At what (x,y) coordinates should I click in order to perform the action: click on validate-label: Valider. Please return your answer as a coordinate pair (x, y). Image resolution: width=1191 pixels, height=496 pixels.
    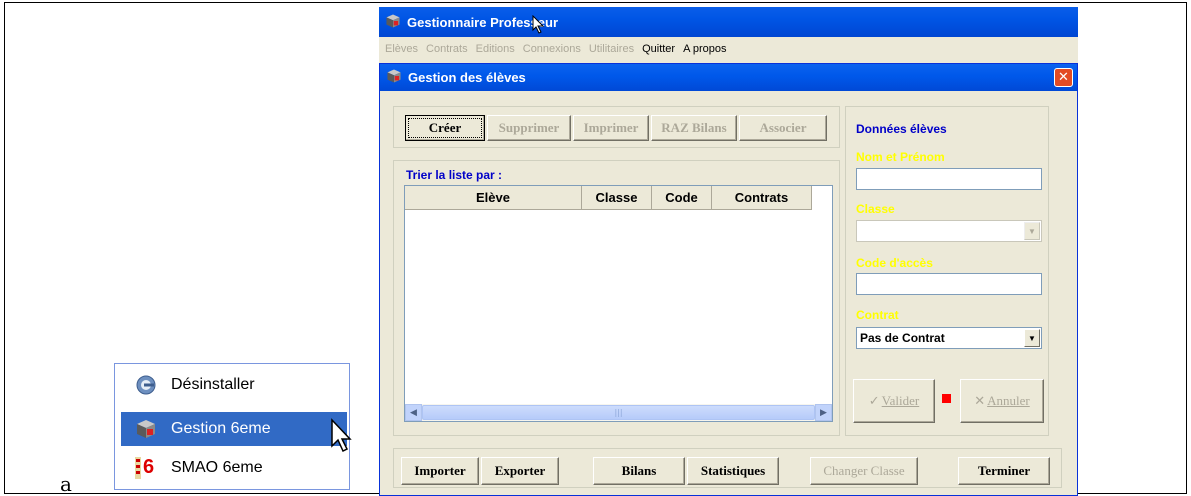
    Looking at the image, I should click on (900, 400).